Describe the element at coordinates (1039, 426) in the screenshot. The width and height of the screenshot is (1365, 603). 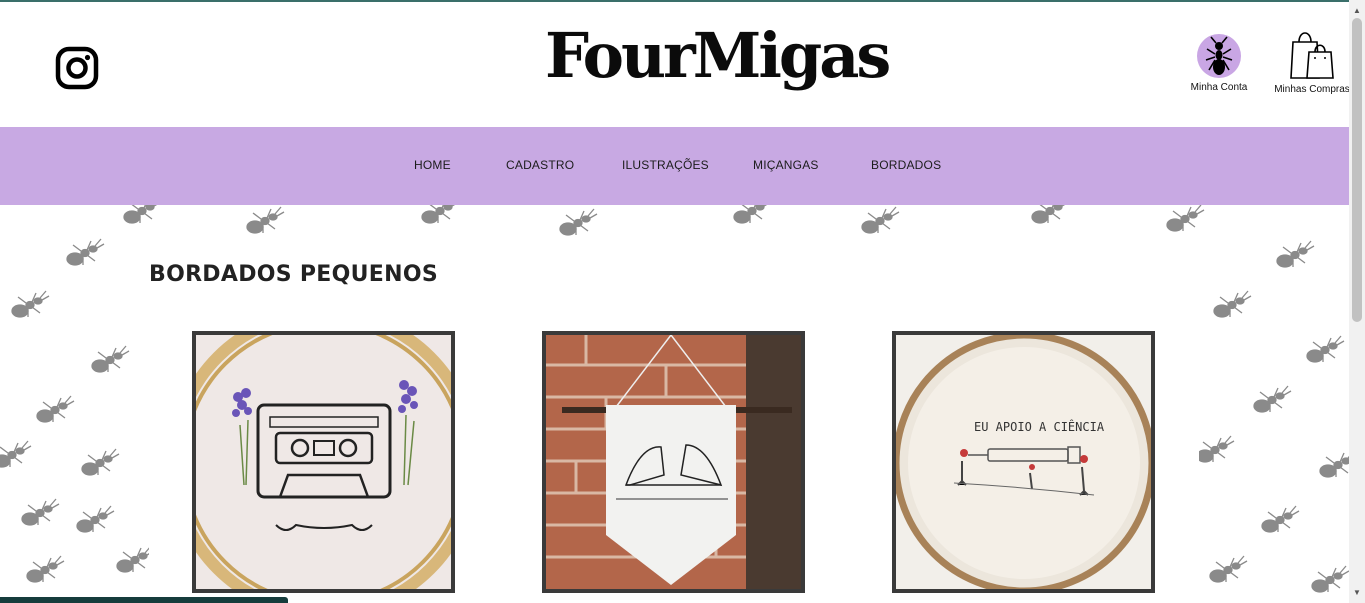
I see `science-caption: EU APOIO A CIÊNCIA` at that location.